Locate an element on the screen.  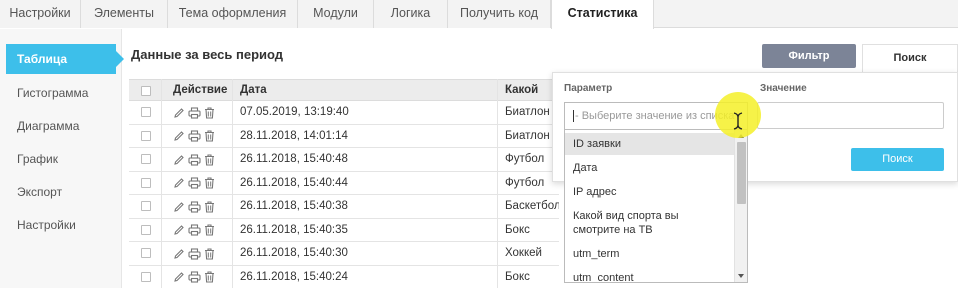
cell-date: 26.11.2018, 15:40:30 is located at coordinates (294, 253).